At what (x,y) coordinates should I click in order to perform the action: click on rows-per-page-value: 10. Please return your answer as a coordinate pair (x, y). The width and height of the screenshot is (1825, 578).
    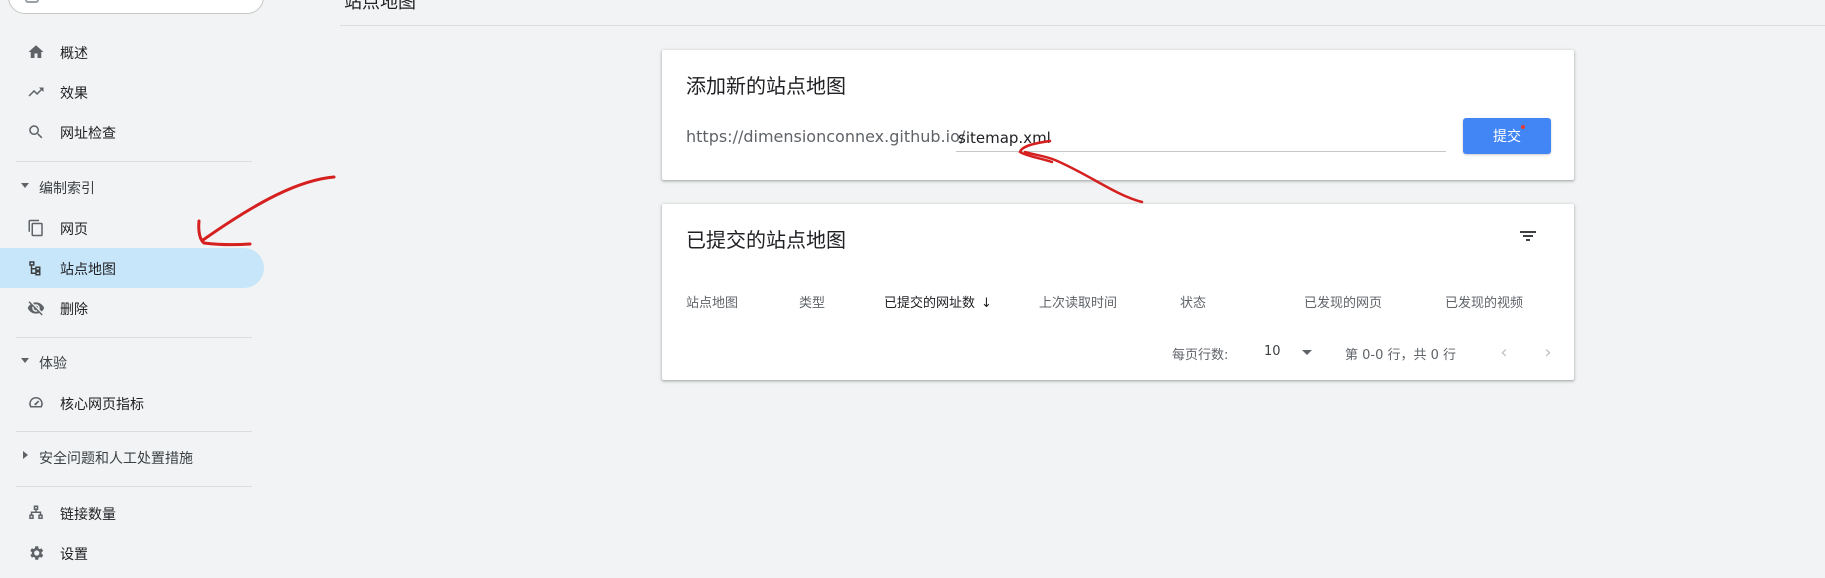
    Looking at the image, I should click on (1272, 351).